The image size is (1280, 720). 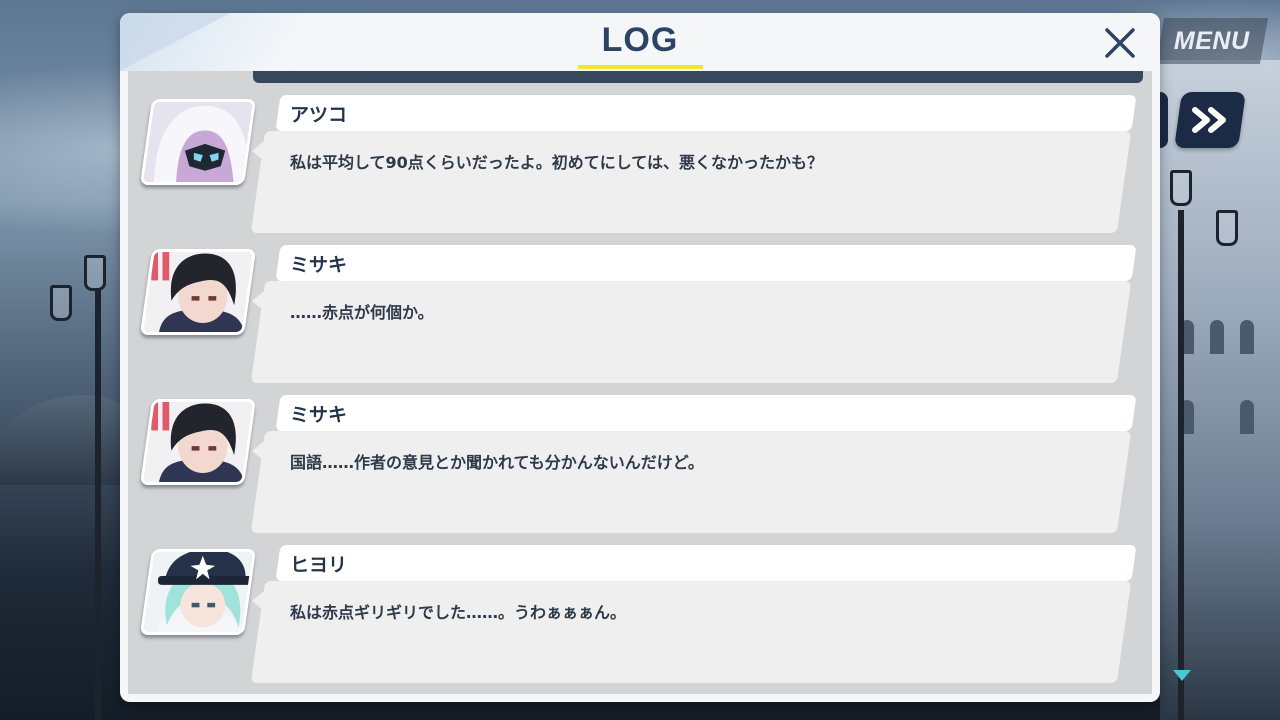 I want to click on speaker-name: アツコ, so click(x=319, y=115).